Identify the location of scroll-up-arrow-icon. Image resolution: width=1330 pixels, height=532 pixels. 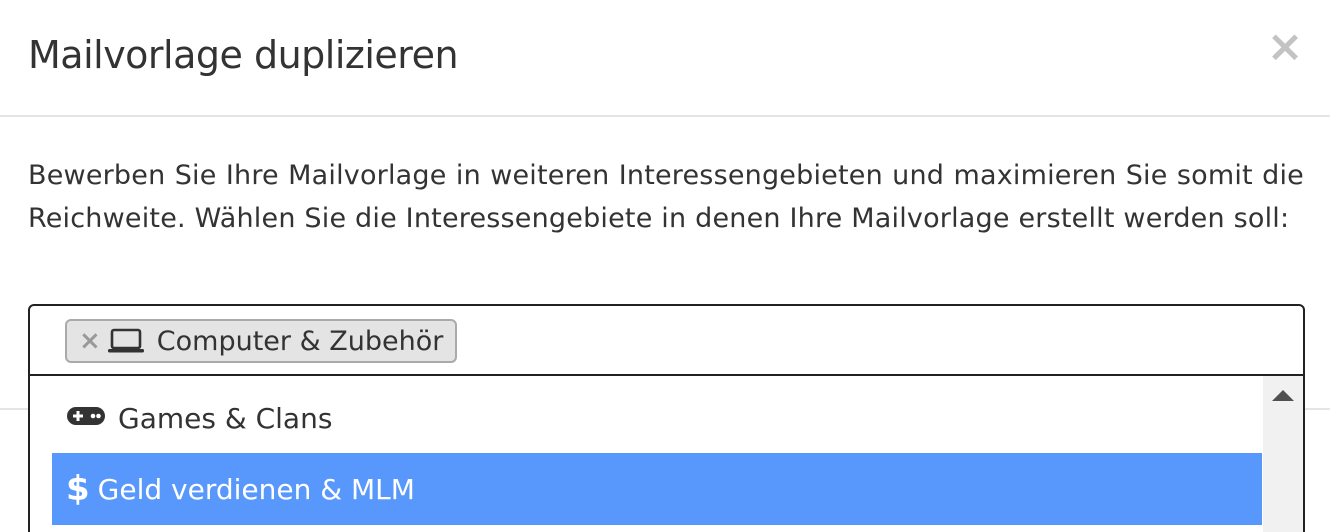
(1283, 395).